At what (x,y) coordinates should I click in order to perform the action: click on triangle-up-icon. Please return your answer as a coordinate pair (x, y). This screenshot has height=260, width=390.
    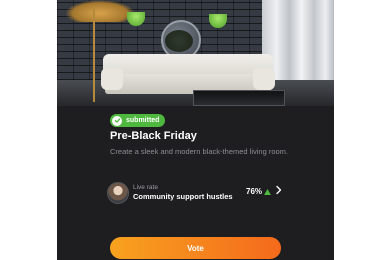
    Looking at the image, I should click on (267, 191).